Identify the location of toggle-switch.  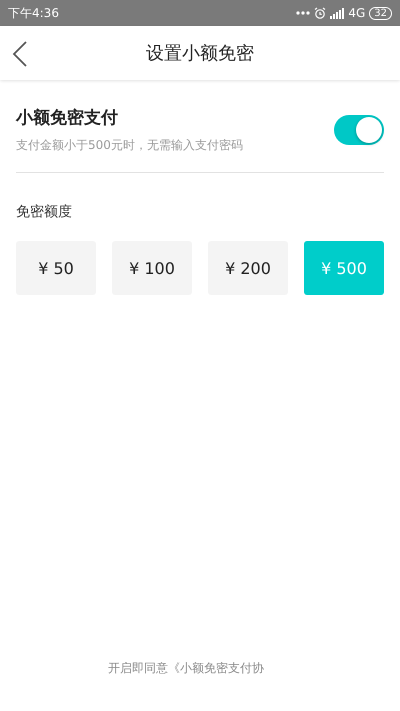
(359, 130).